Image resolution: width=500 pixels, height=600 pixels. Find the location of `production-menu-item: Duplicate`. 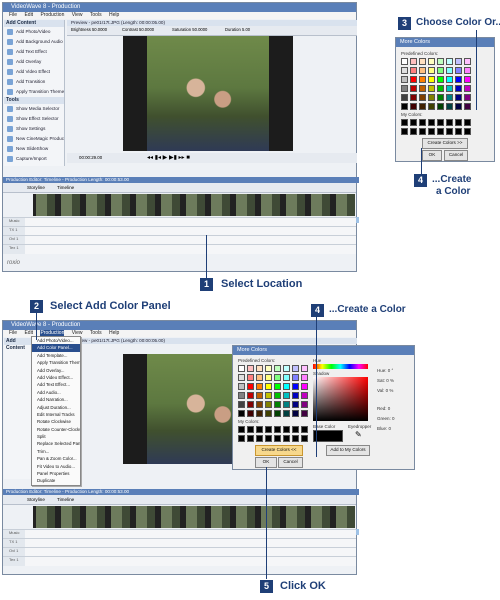

production-menu-item: Duplicate is located at coordinates (56, 480).